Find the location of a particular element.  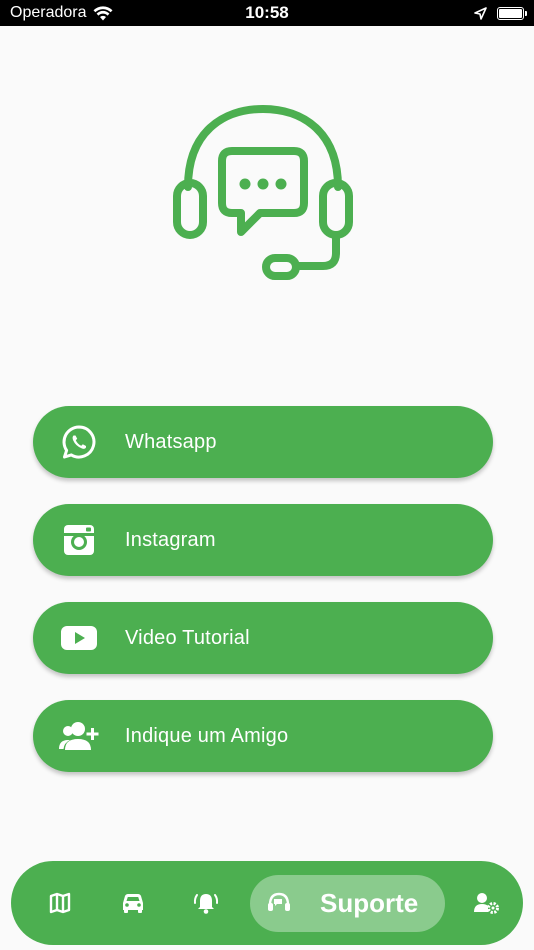

nav-alerts is located at coordinates (205, 903).